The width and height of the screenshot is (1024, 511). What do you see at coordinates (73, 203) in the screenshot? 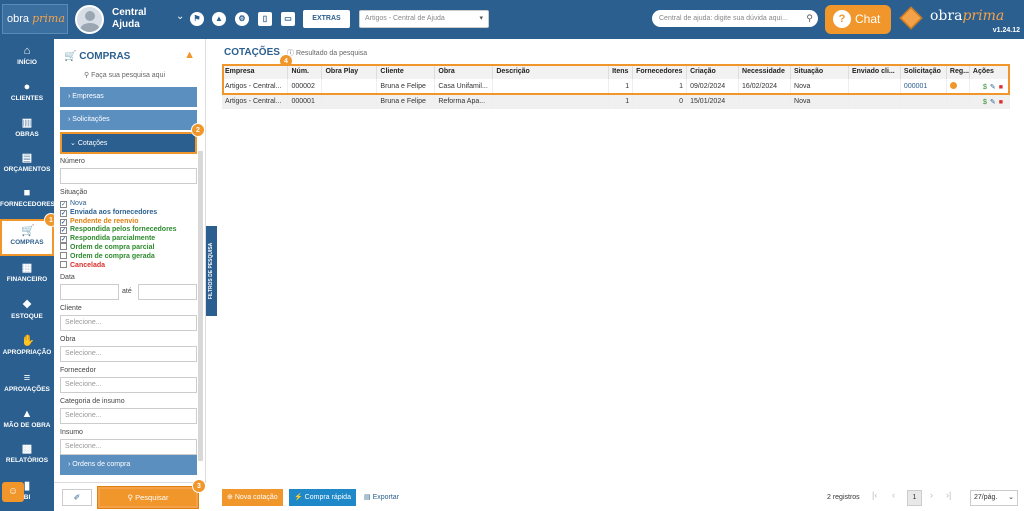
I see `status-checkbox: ✓ Nova` at bounding box center [73, 203].